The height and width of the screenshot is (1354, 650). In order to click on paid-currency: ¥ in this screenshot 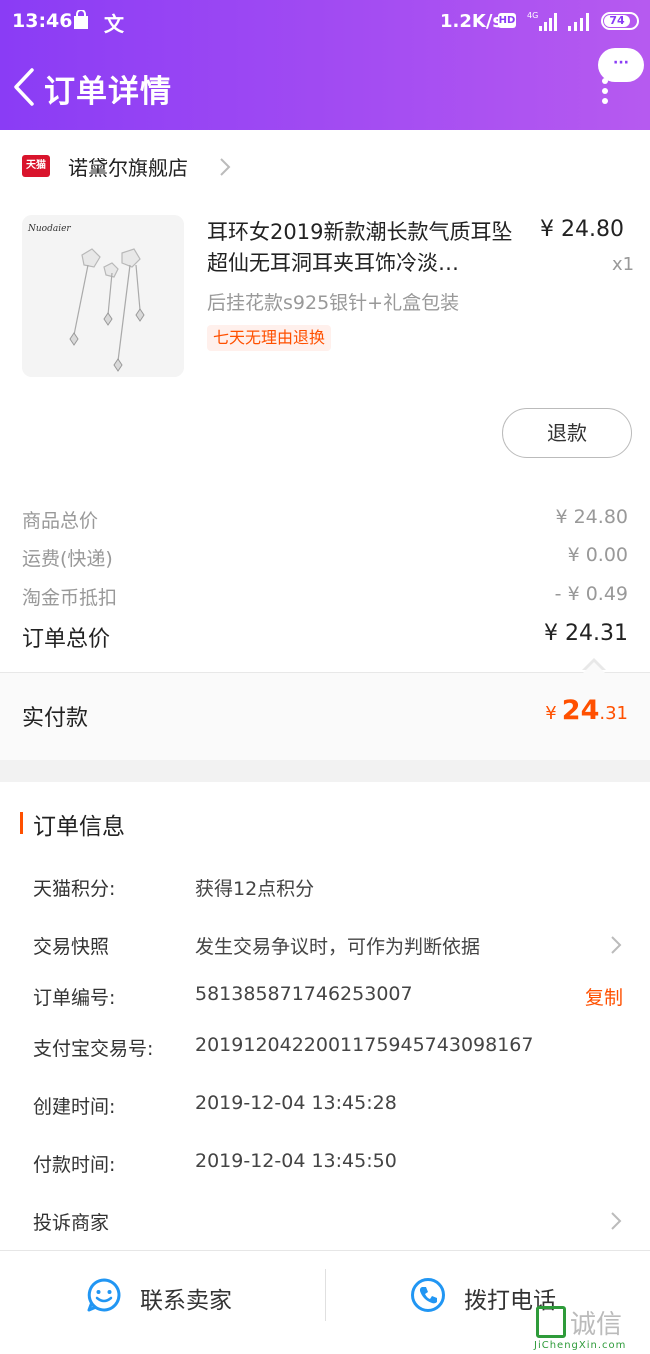, I will do `click(551, 713)`.